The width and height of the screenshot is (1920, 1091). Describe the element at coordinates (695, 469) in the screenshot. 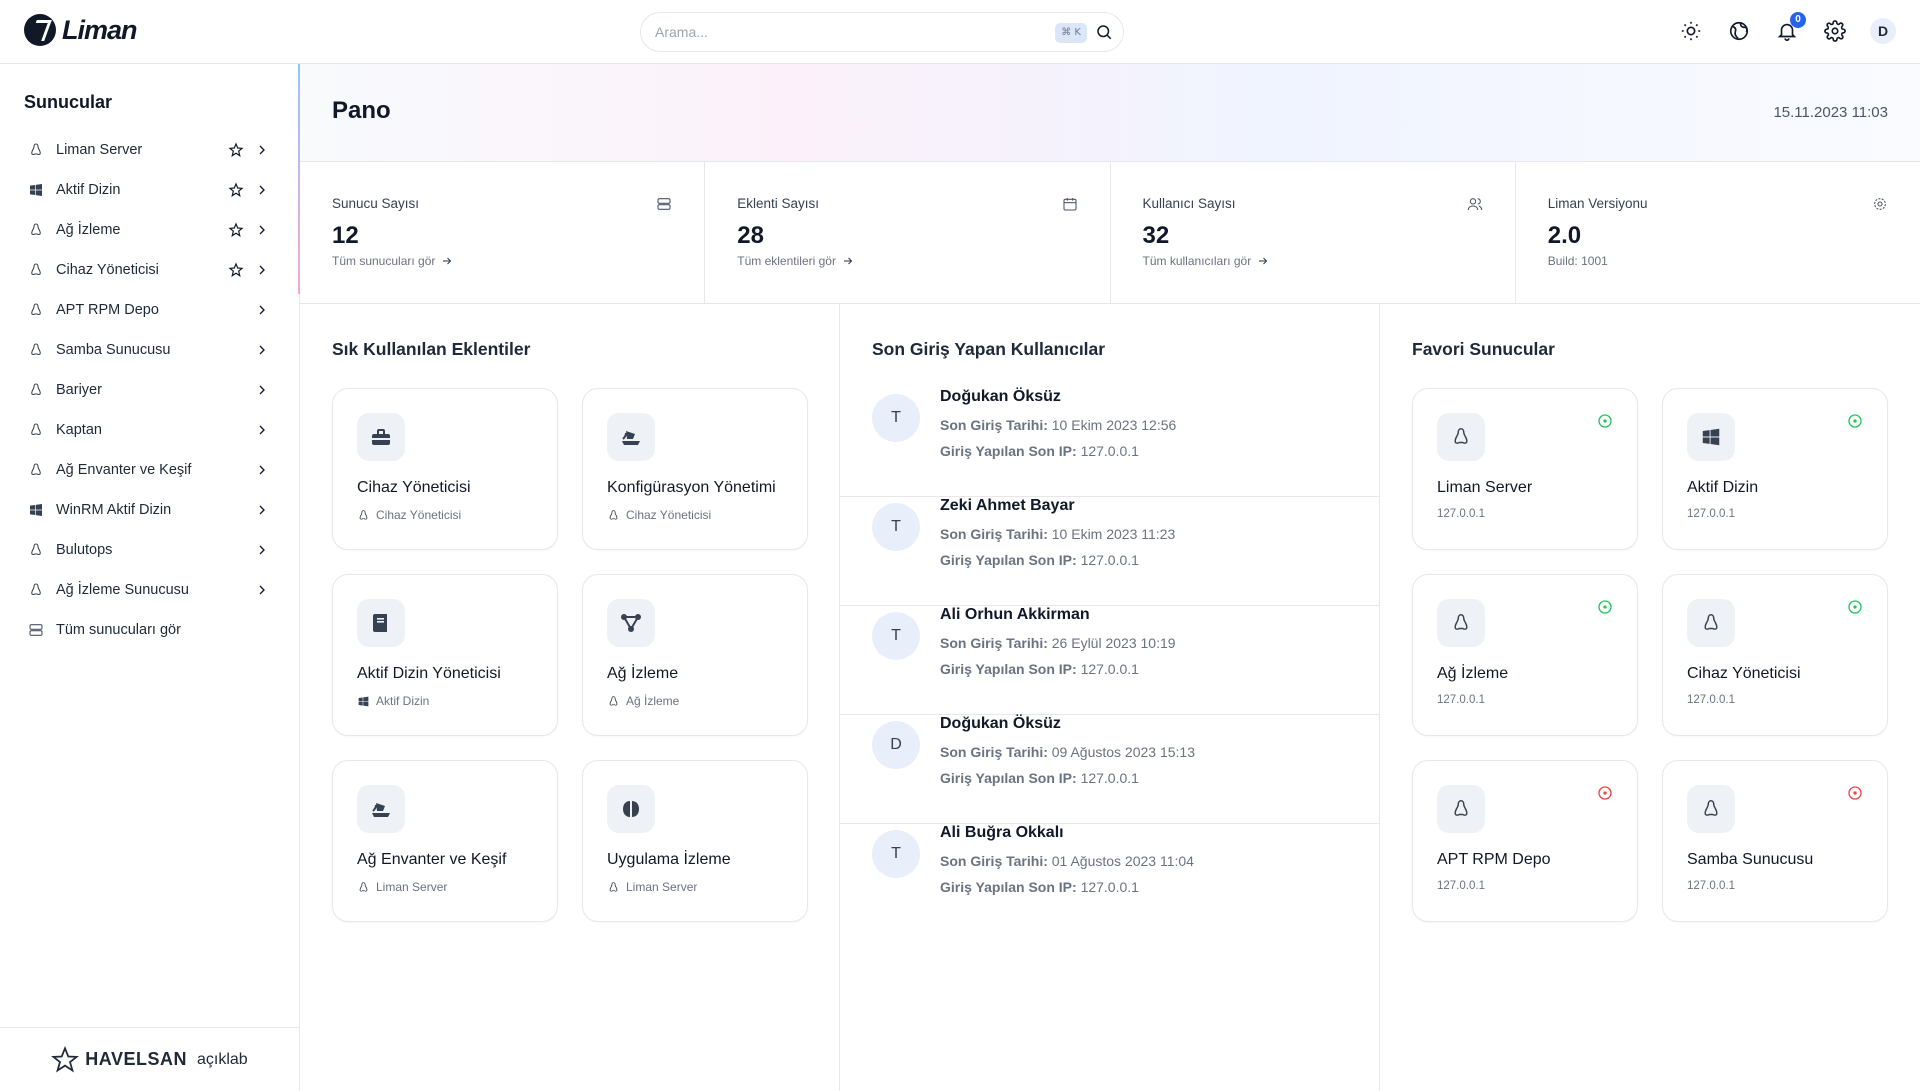

I see `extension-card: Konfigürasyon Yönetimi Cihaz Yöneticisi` at that location.